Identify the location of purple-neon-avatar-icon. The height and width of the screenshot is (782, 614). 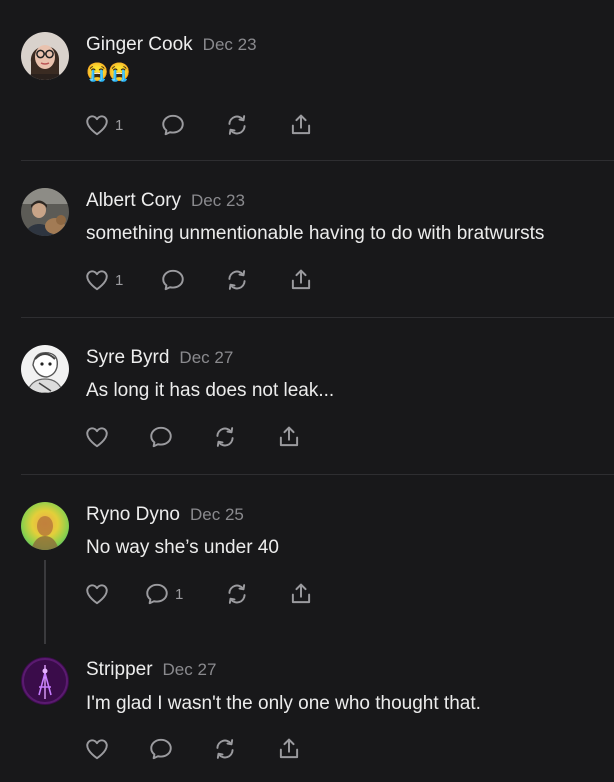
(45, 681).